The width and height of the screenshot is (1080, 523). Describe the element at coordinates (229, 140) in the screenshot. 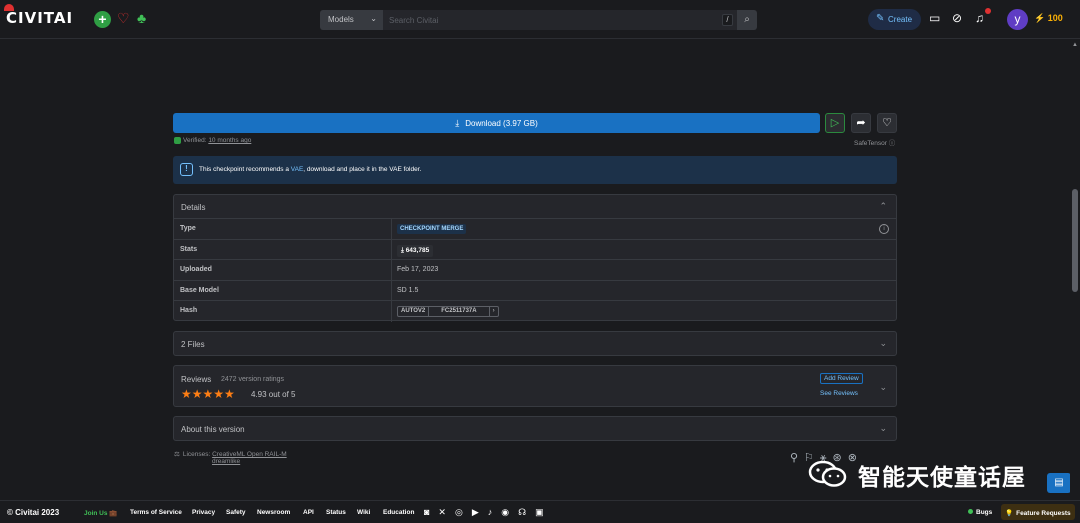

I see `verified-time-link: 10 months ago` at that location.